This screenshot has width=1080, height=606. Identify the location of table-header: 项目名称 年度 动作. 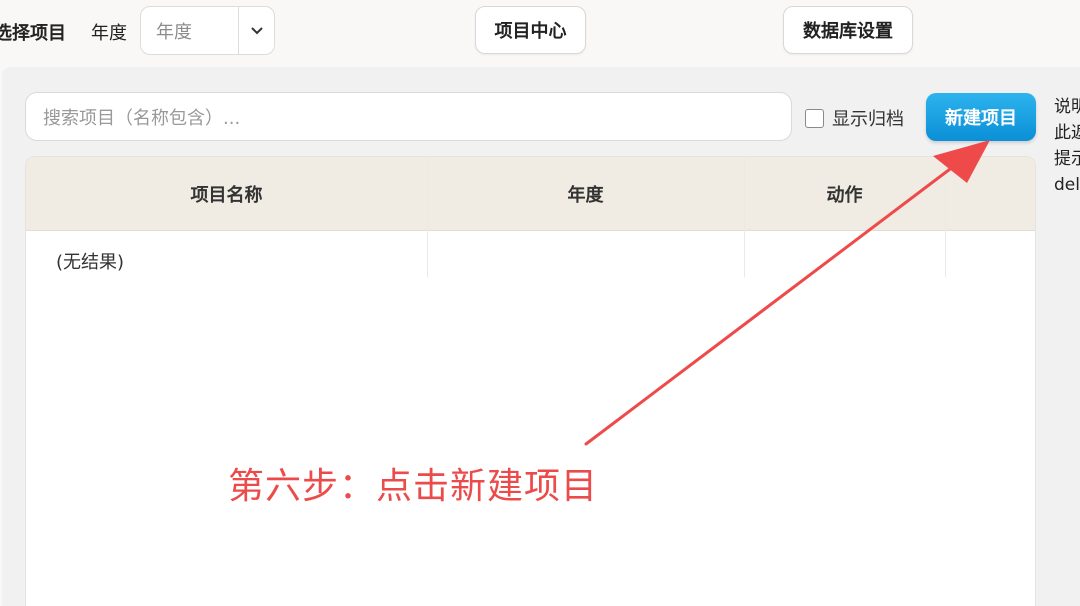
(530, 194).